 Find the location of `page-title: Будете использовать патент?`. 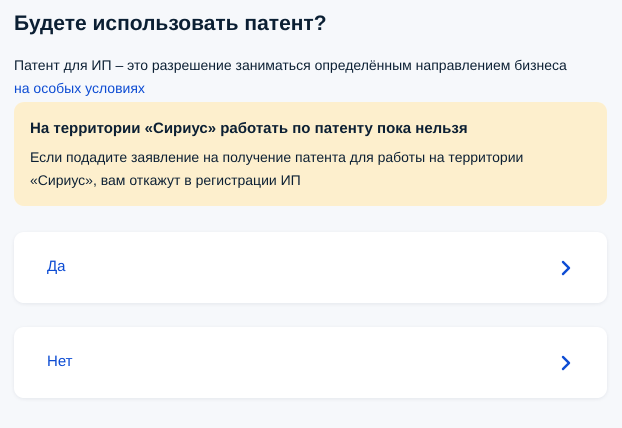

page-title: Будете использовать патент? is located at coordinates (171, 24).